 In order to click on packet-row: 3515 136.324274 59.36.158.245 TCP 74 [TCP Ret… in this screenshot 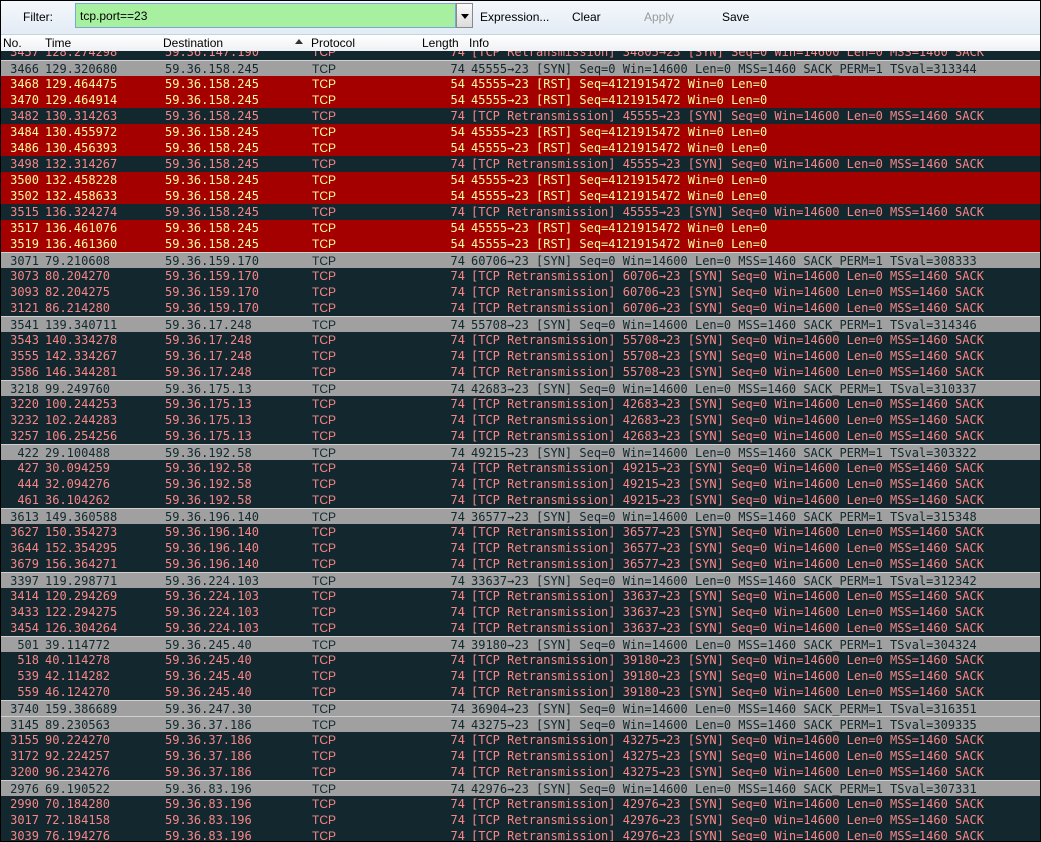, I will do `click(520, 212)`.